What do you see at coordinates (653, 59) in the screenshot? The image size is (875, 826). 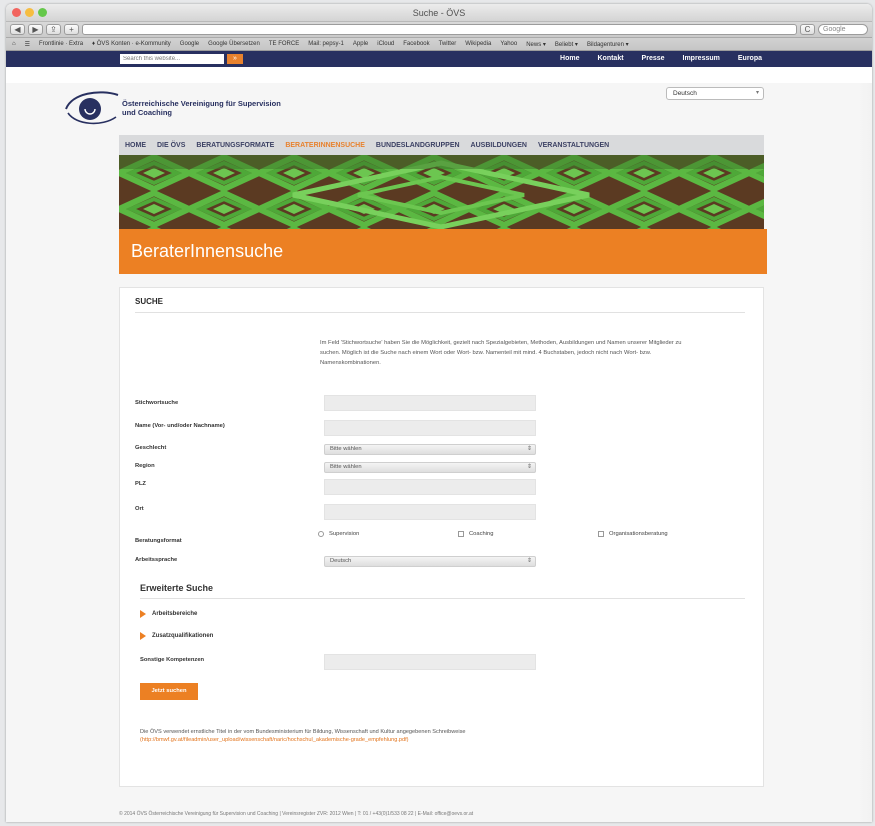 I see `top-link-presse: Presse` at bounding box center [653, 59].